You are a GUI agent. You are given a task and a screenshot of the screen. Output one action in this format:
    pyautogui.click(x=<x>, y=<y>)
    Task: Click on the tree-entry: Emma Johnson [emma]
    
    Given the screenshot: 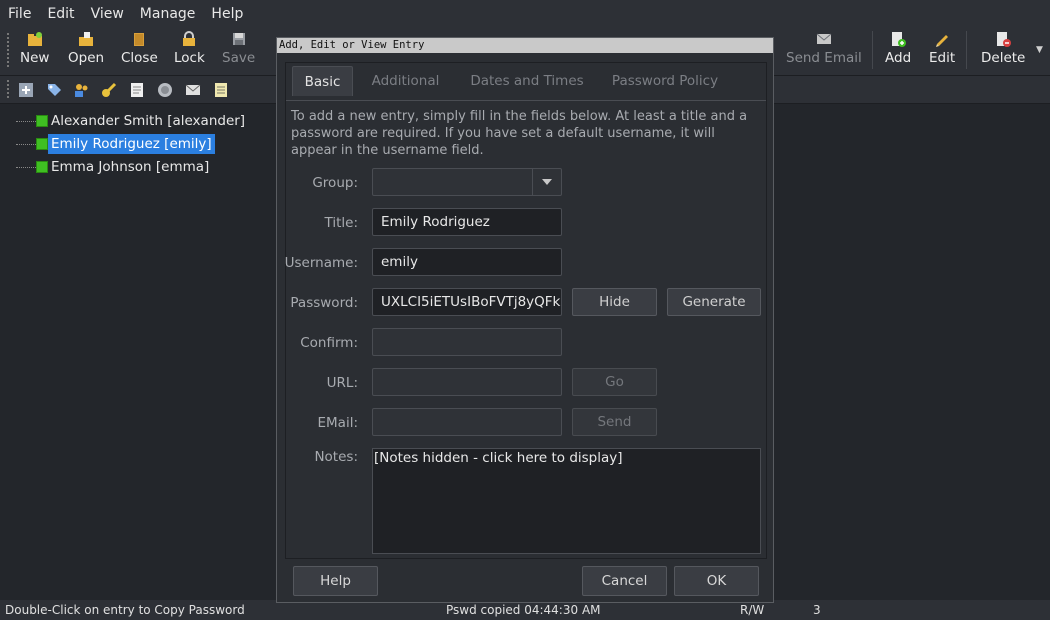 What is the action you would take?
    pyautogui.click(x=130, y=167)
    